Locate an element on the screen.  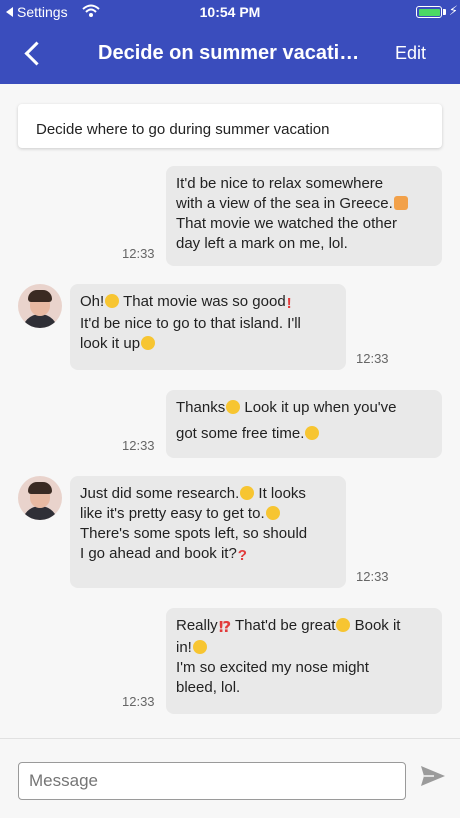
question-icon: ? is located at coordinates (242, 555).